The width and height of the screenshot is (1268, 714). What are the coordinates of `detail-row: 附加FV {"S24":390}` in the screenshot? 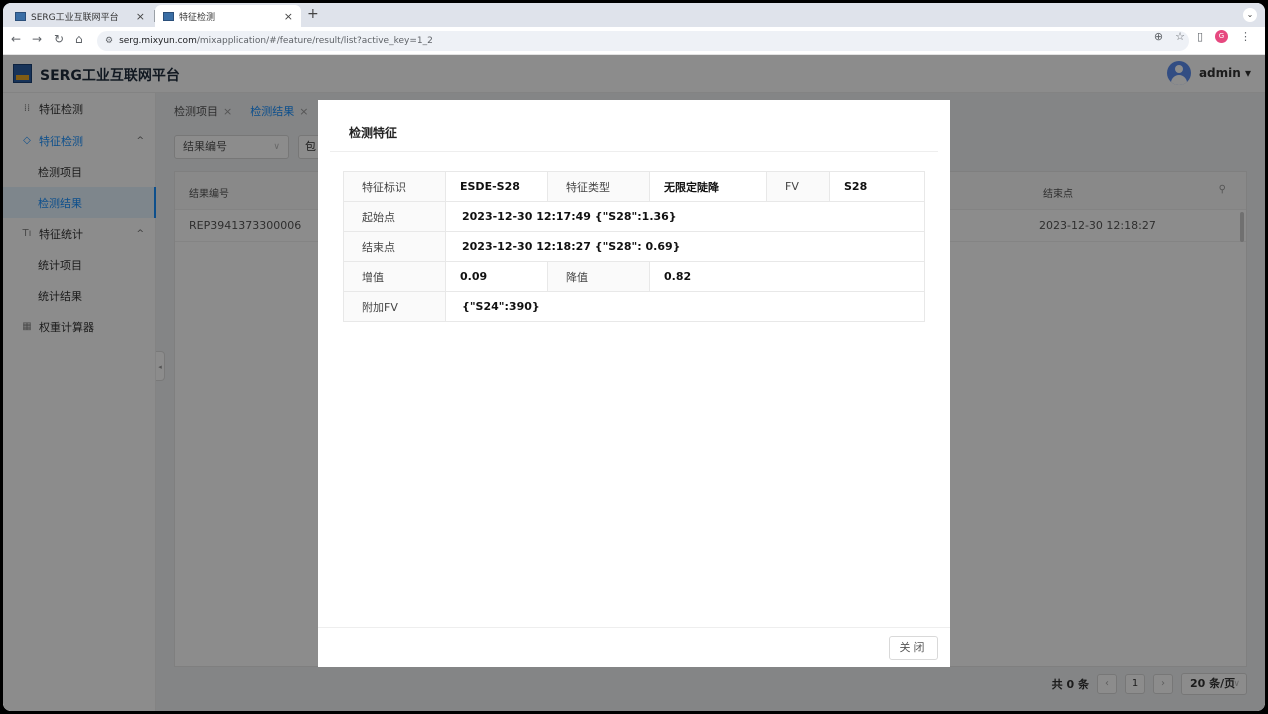 It's located at (634, 306).